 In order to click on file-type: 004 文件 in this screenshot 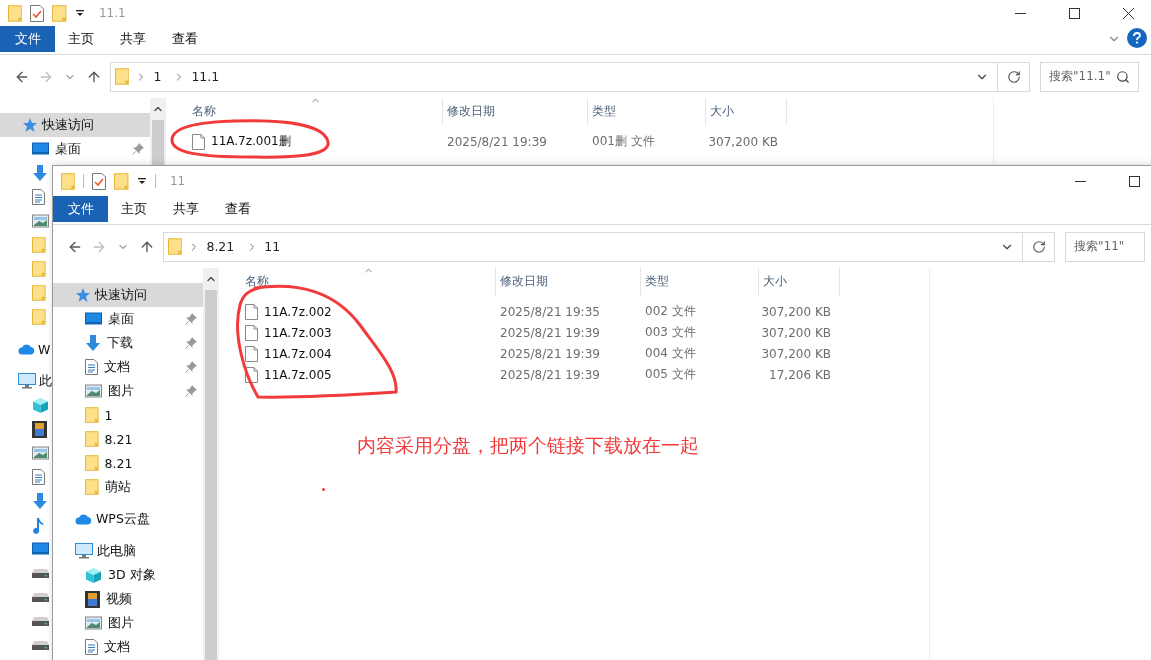, I will do `click(670, 353)`.